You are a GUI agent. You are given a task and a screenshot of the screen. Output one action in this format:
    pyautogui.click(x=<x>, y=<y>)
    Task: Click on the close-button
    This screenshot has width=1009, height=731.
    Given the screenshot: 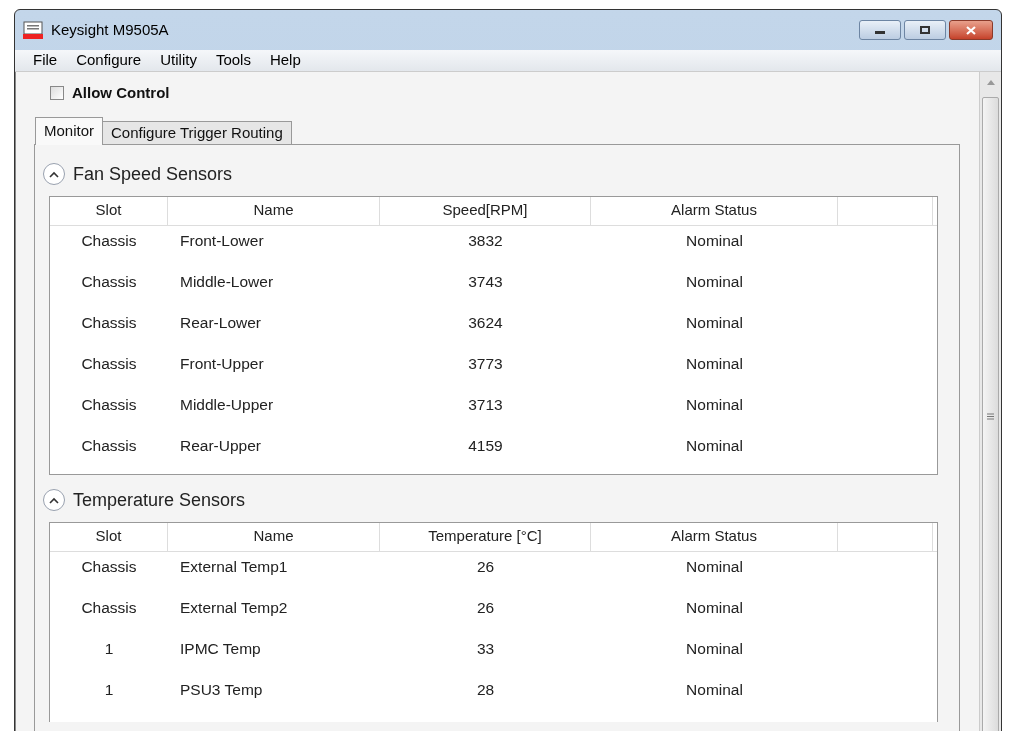 What is the action you would take?
    pyautogui.click(x=971, y=30)
    